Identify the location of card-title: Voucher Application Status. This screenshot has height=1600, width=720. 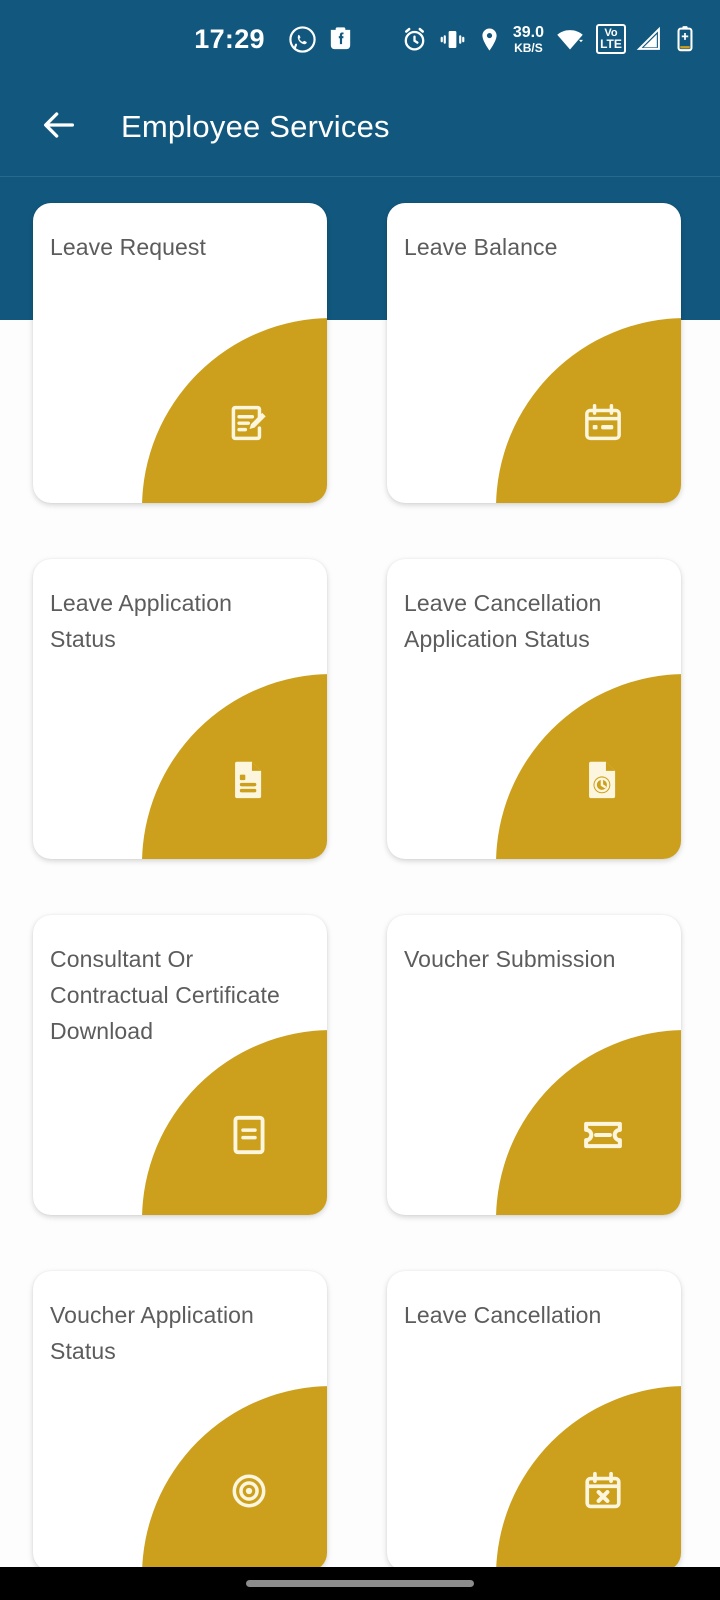
(152, 1333).